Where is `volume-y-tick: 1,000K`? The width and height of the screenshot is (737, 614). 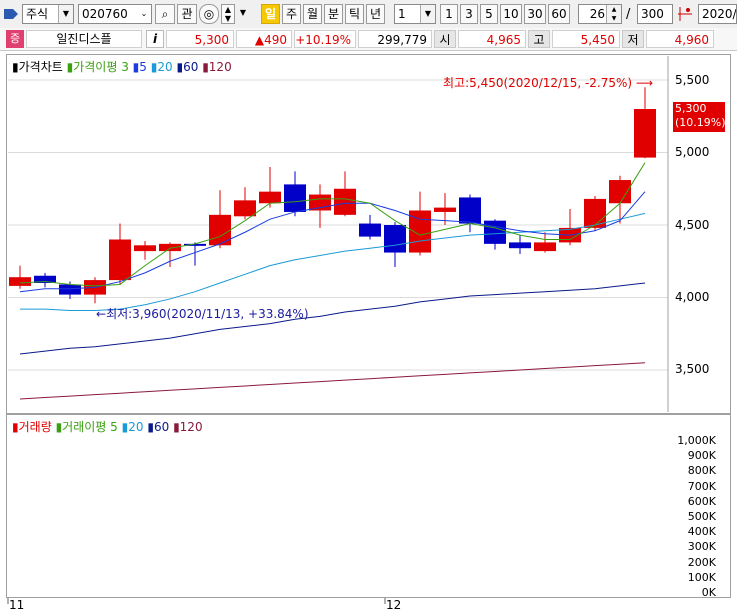 volume-y-tick: 1,000K is located at coordinates (696, 440).